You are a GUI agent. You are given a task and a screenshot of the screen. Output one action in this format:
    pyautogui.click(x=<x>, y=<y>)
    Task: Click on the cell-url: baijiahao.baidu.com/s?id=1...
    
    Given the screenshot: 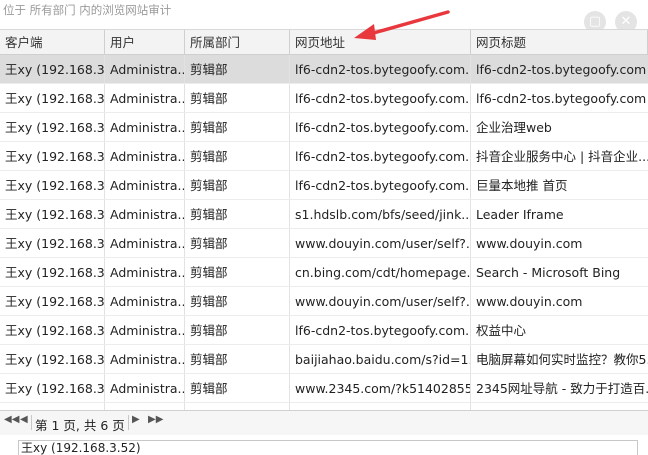 What is the action you would take?
    pyautogui.click(x=380, y=359)
    